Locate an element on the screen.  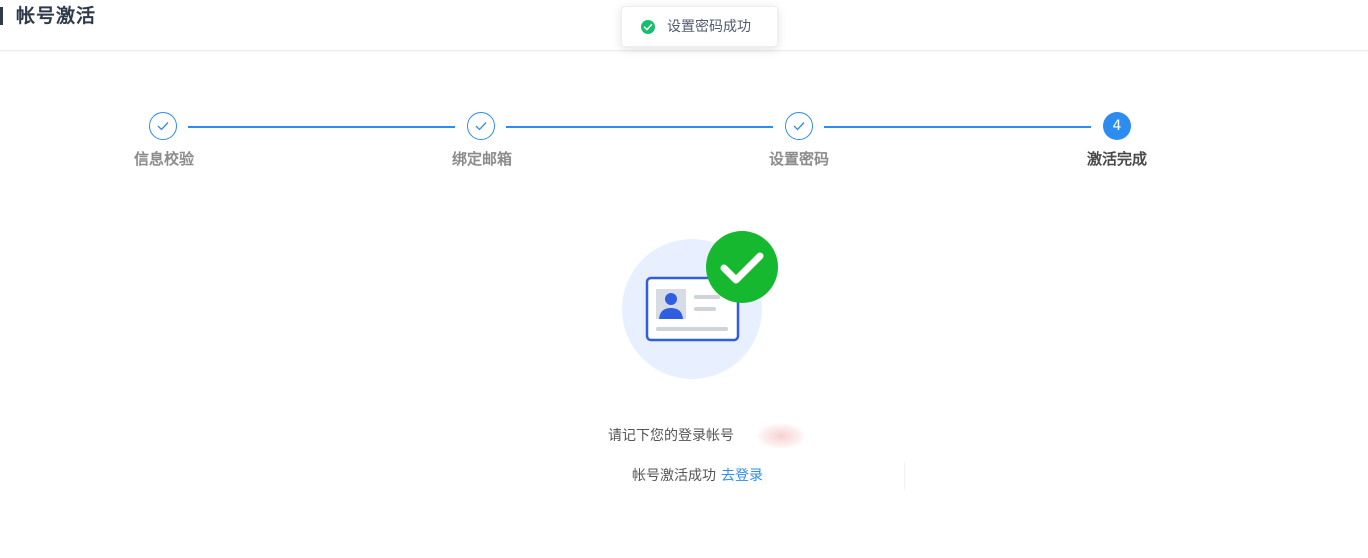
step-3-check-icon is located at coordinates (799, 126).